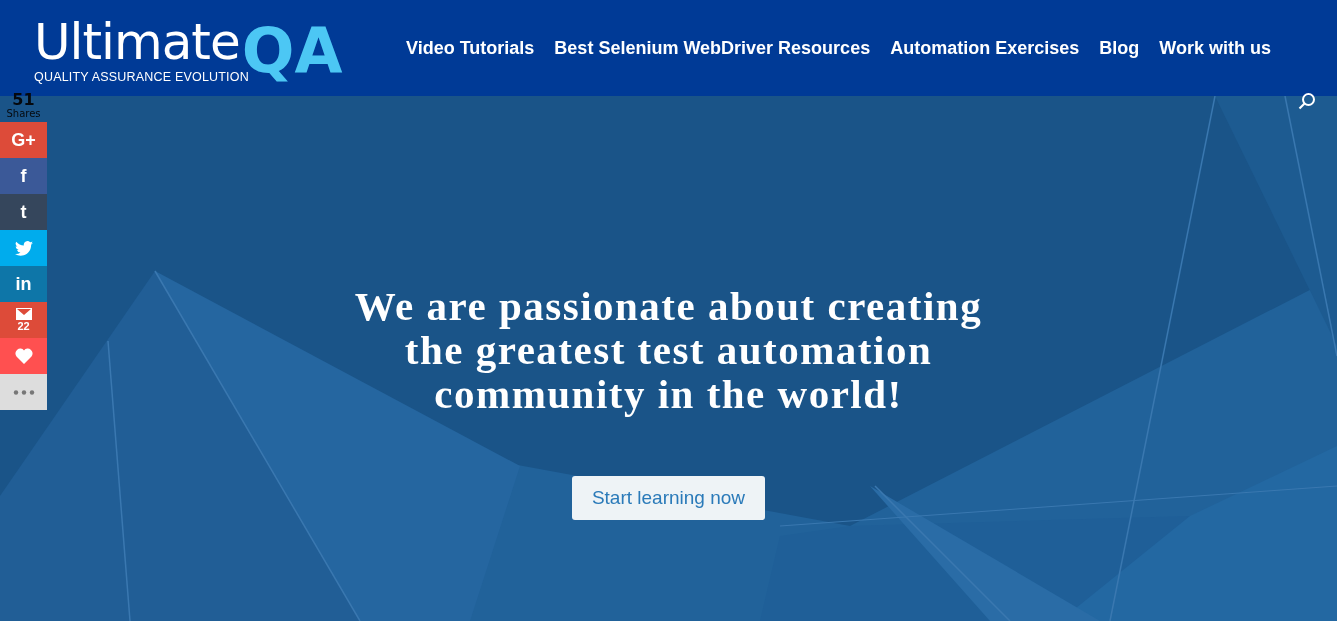 The width and height of the screenshot is (1337, 621). What do you see at coordinates (1307, 101) in the screenshot?
I see `search-icon` at bounding box center [1307, 101].